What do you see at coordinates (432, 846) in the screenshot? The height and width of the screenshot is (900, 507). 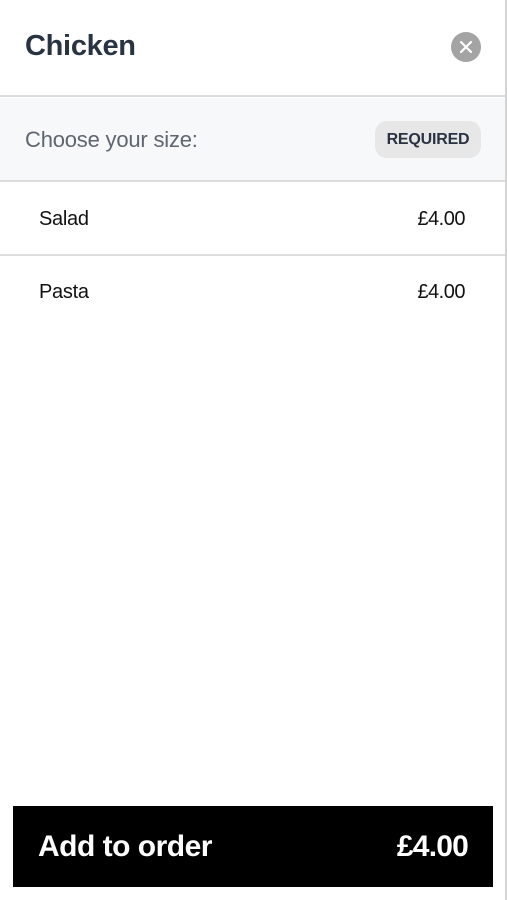 I see `add-to-order-price: £4.00` at bounding box center [432, 846].